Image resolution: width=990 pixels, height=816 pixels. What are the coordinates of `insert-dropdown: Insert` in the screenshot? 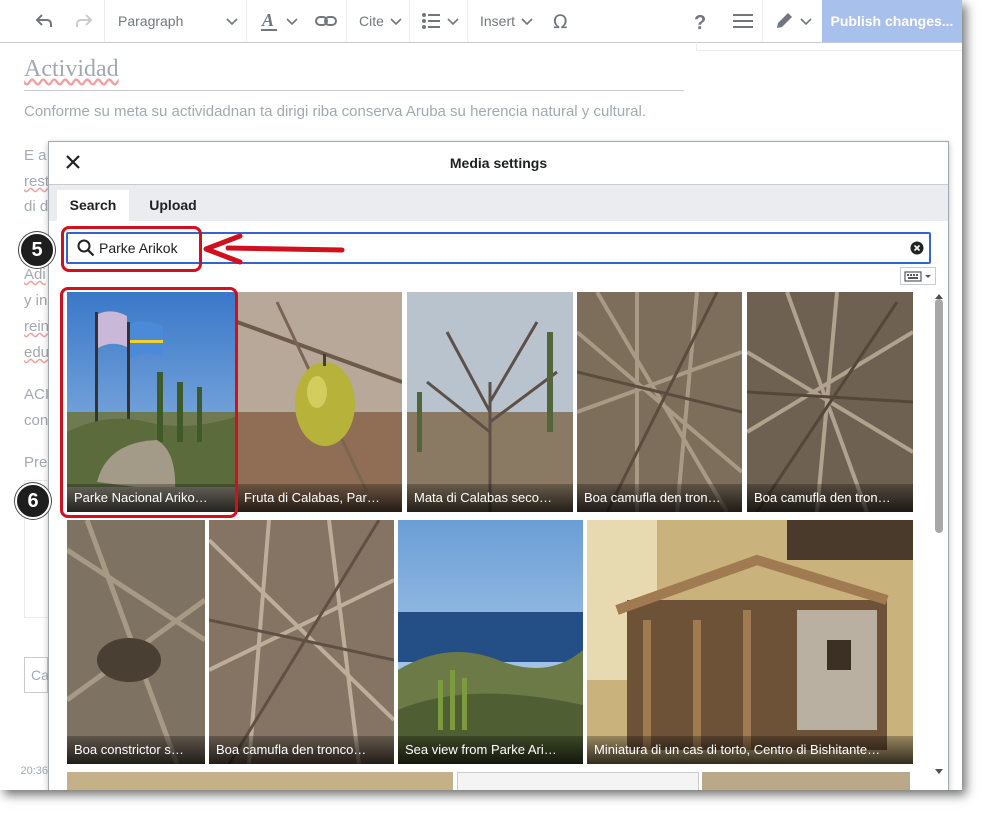 It's located at (506, 21).